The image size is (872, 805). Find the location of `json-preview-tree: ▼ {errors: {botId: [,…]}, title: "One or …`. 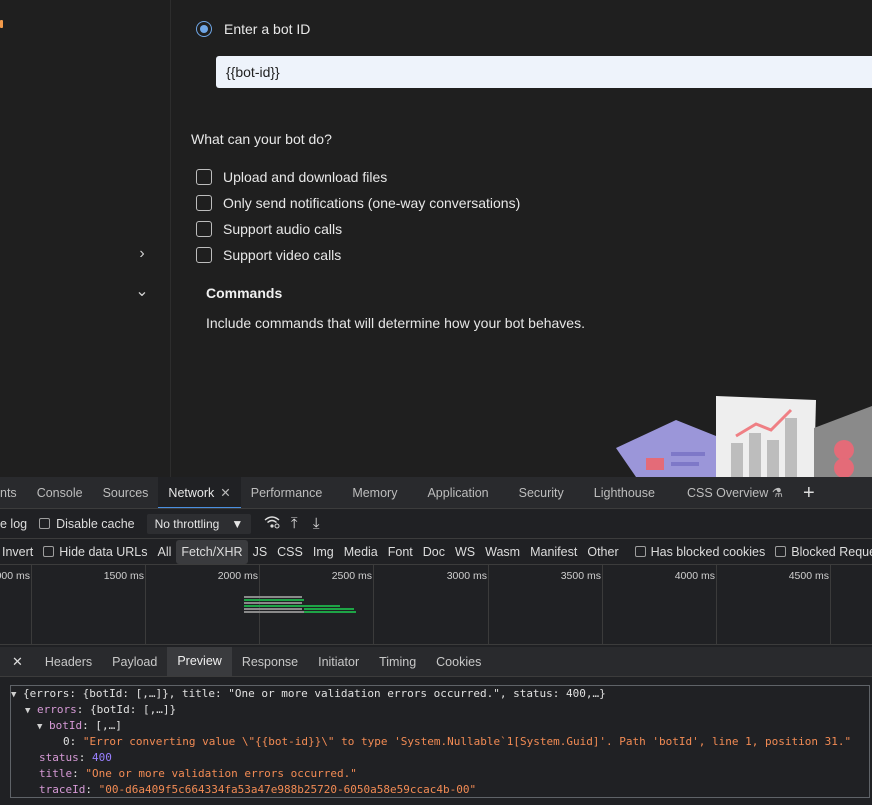

json-preview-tree: ▼ {errors: {botId: [,…]}, title: "One or … is located at coordinates (440, 741).